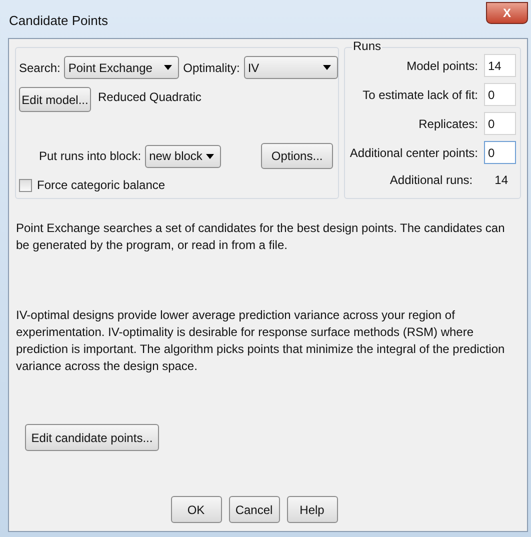  What do you see at coordinates (431, 180) in the screenshot?
I see `additional-runs-label: Additional runs:` at bounding box center [431, 180].